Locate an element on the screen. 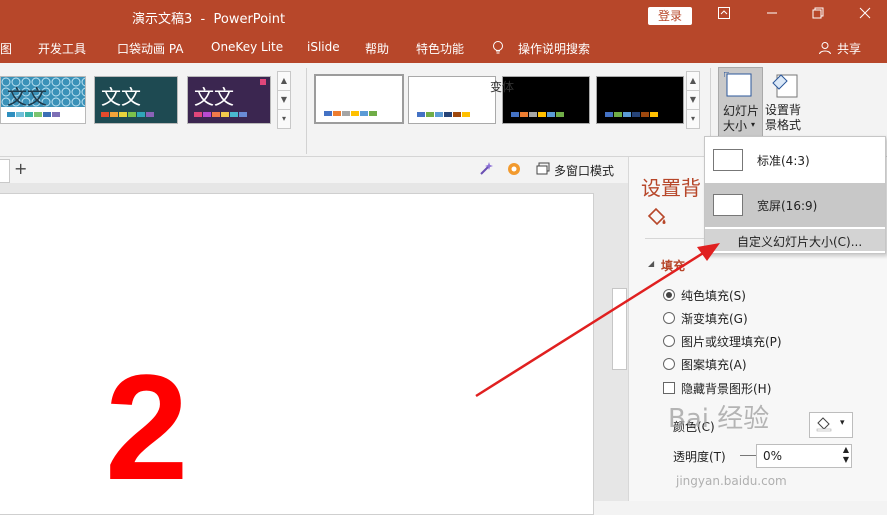  spin-up-icon: ▲ is located at coordinates (846, 450).